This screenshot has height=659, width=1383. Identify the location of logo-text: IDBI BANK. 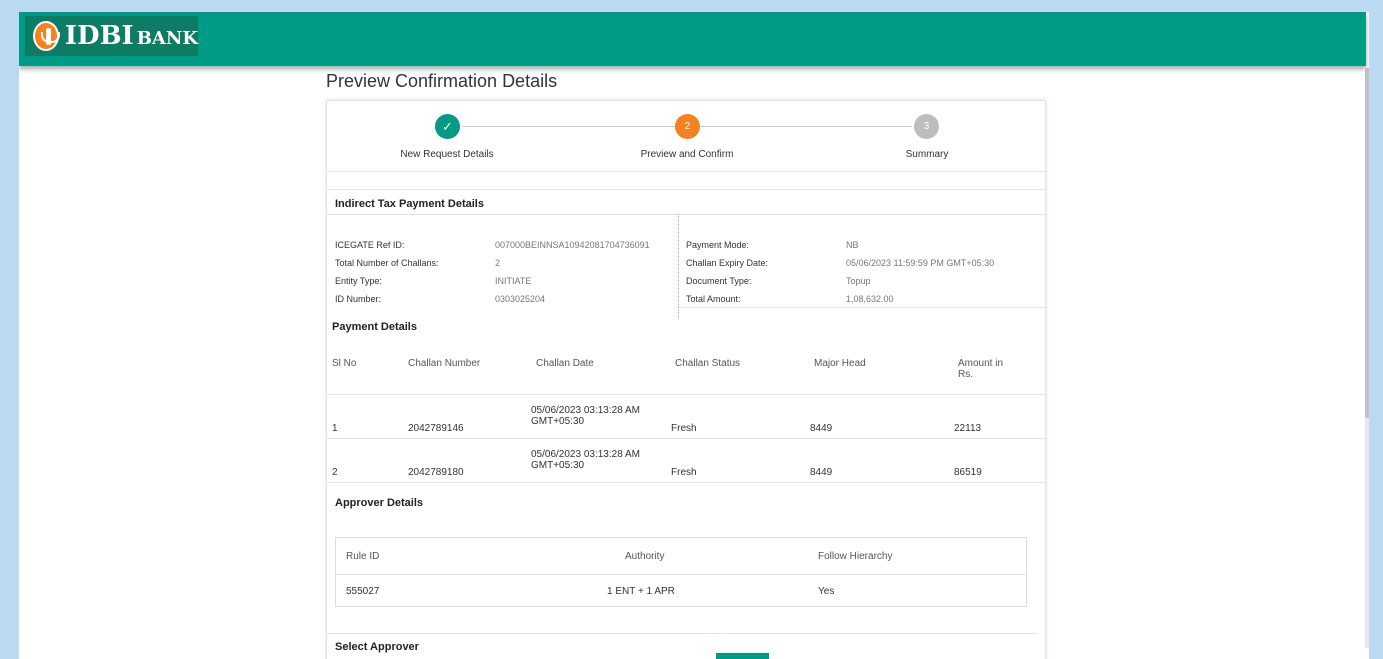
(131, 36).